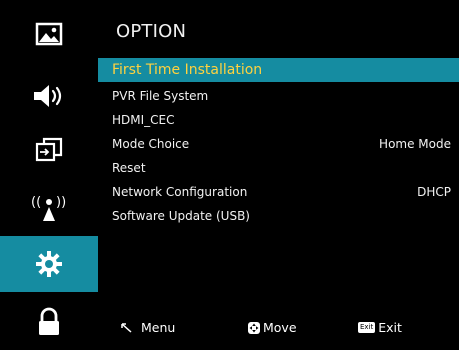 Image resolution: width=459 pixels, height=350 pixels. I want to click on sidebar-item-setup, so click(49, 264).